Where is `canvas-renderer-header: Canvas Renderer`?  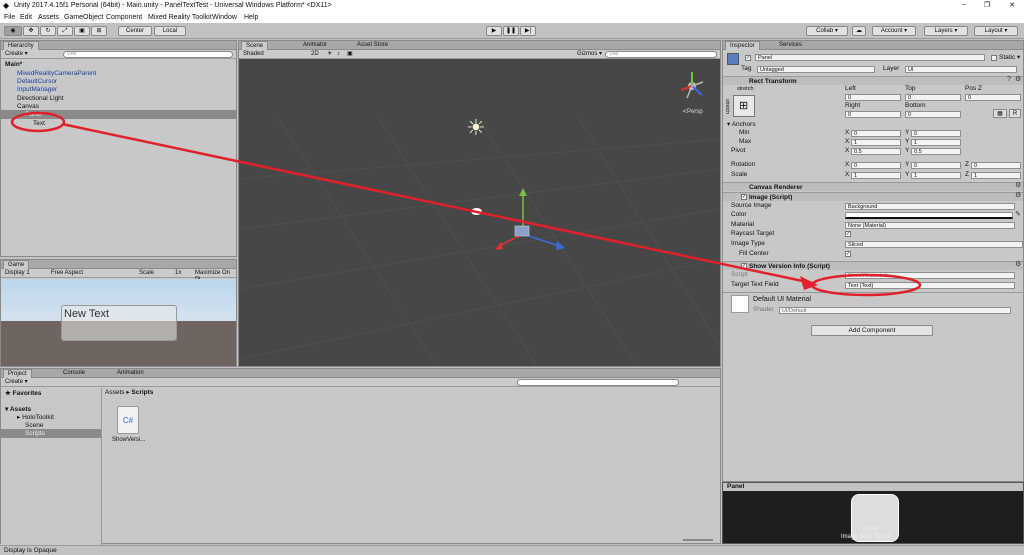
canvas-renderer-header: Canvas Renderer is located at coordinates (873, 186).